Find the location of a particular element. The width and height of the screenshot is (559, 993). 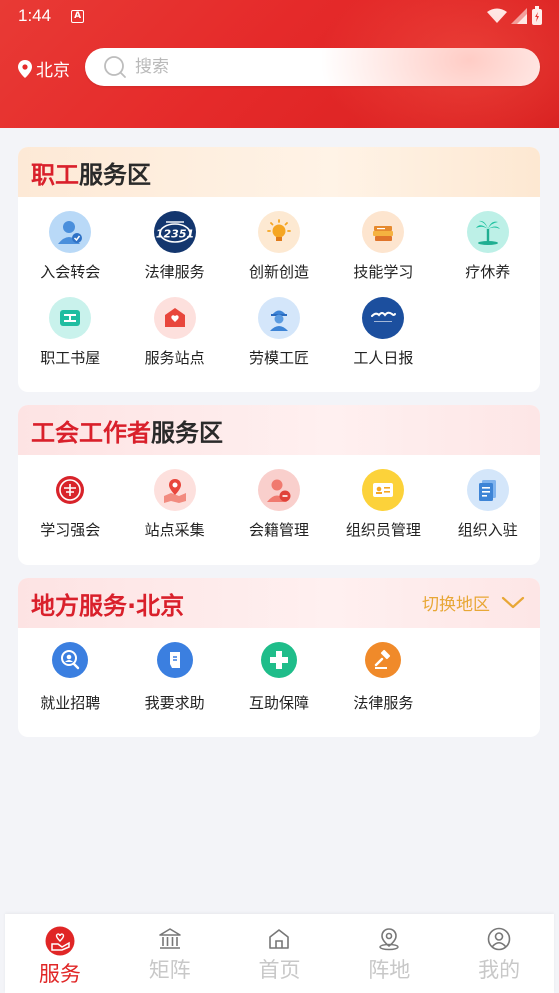

status-right is located at coordinates (515, 16).